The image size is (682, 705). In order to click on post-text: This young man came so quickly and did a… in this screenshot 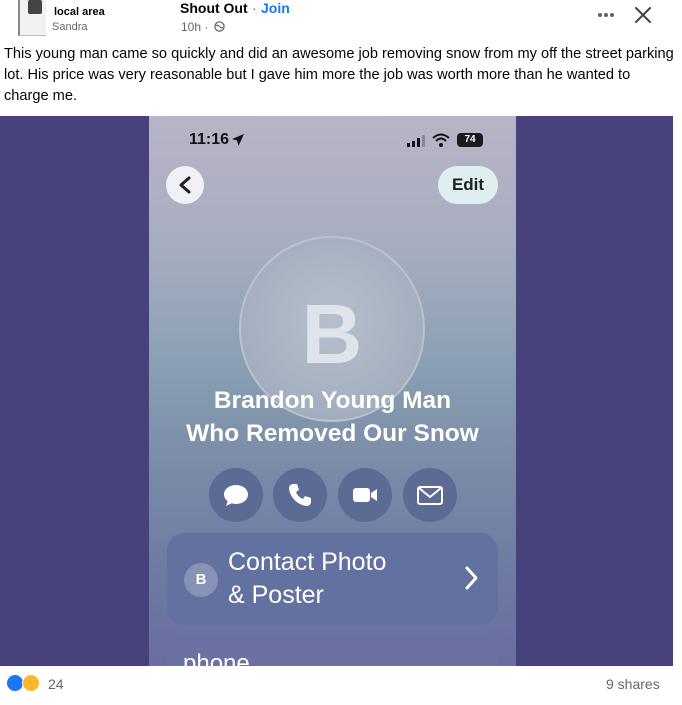, I will do `click(339, 75)`.